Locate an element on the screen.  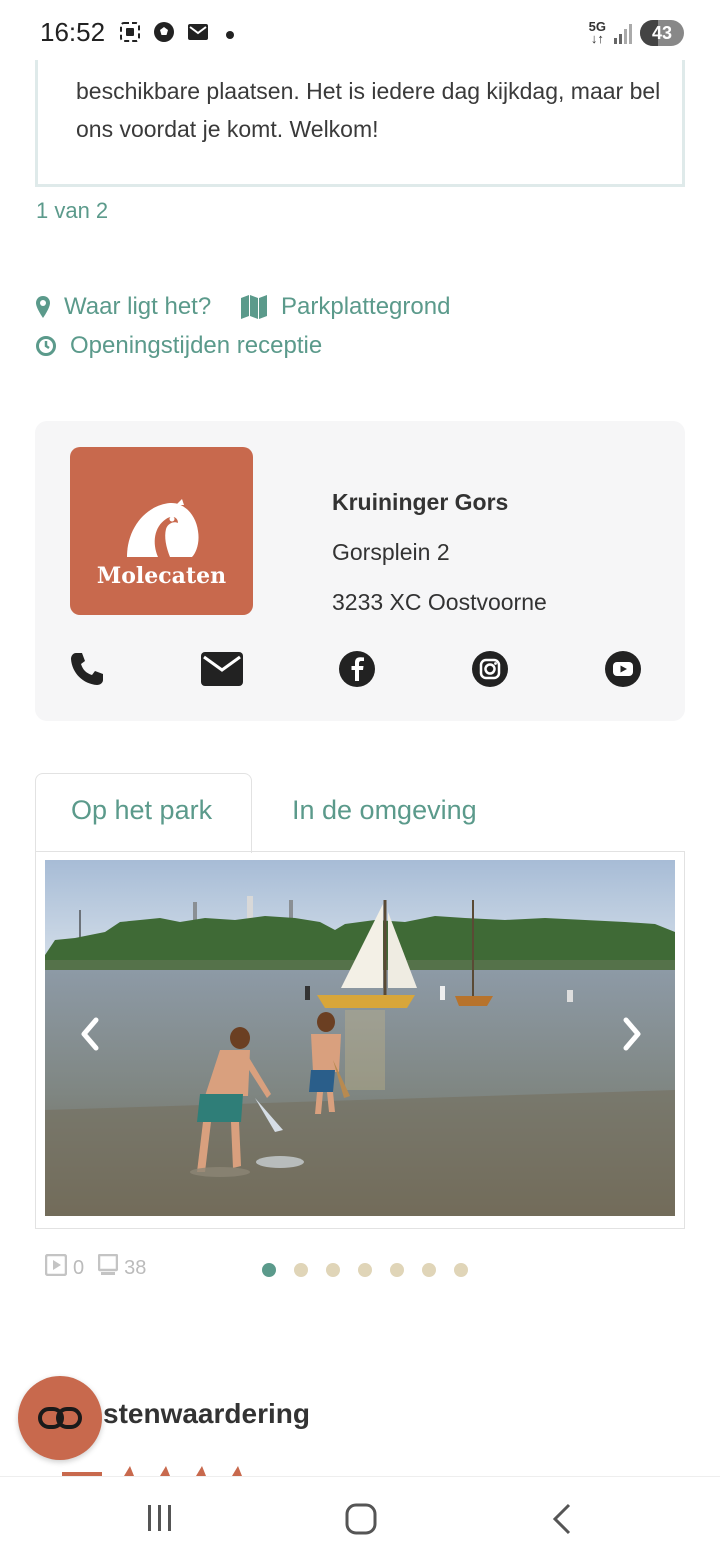
reception-hours-link: Openingstijden receptie is located at coordinates (179, 346).